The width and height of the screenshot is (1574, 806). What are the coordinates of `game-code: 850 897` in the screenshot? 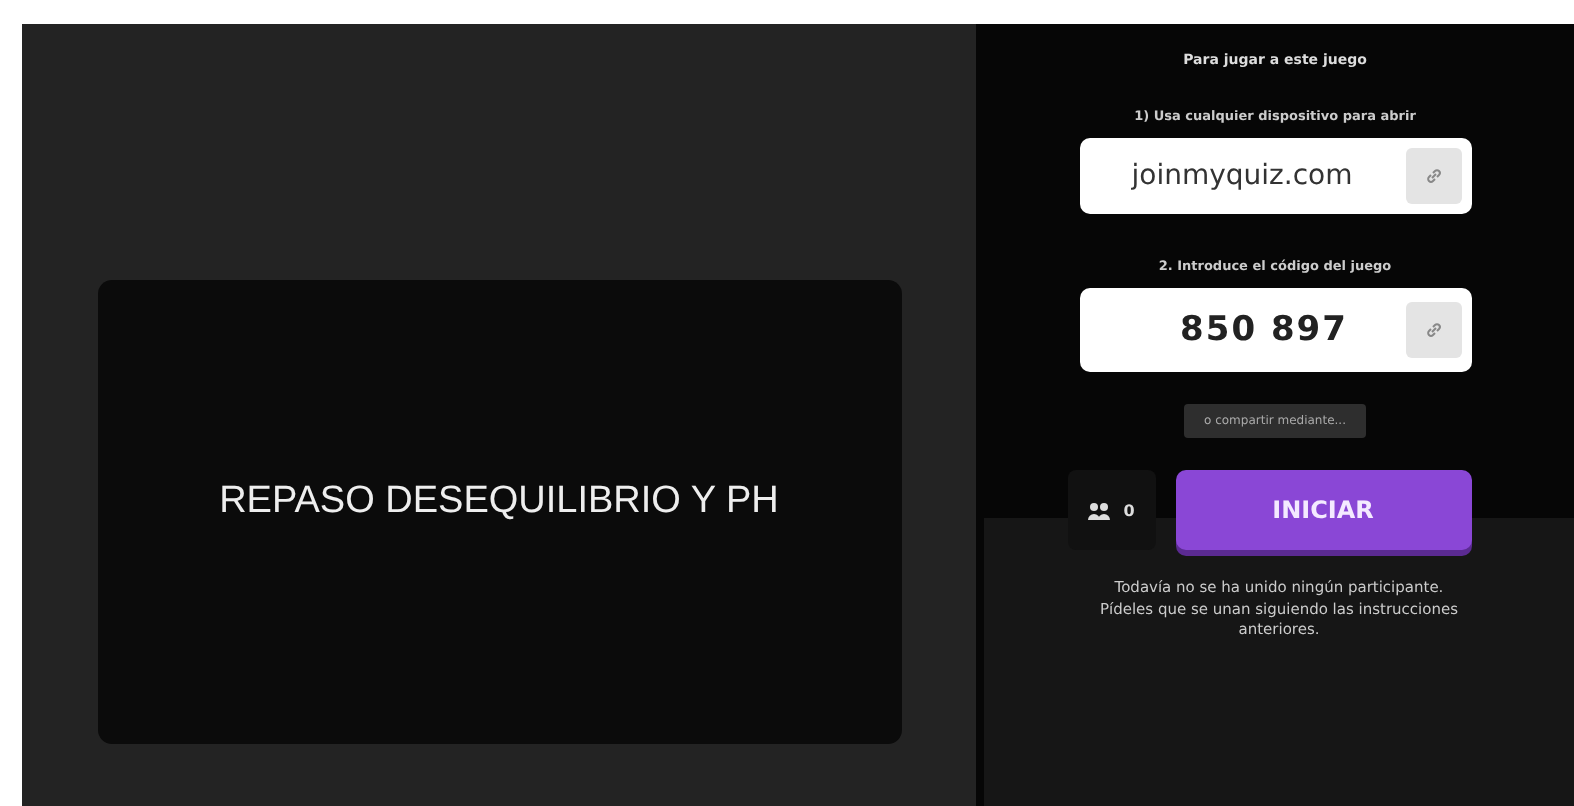 It's located at (1264, 330).